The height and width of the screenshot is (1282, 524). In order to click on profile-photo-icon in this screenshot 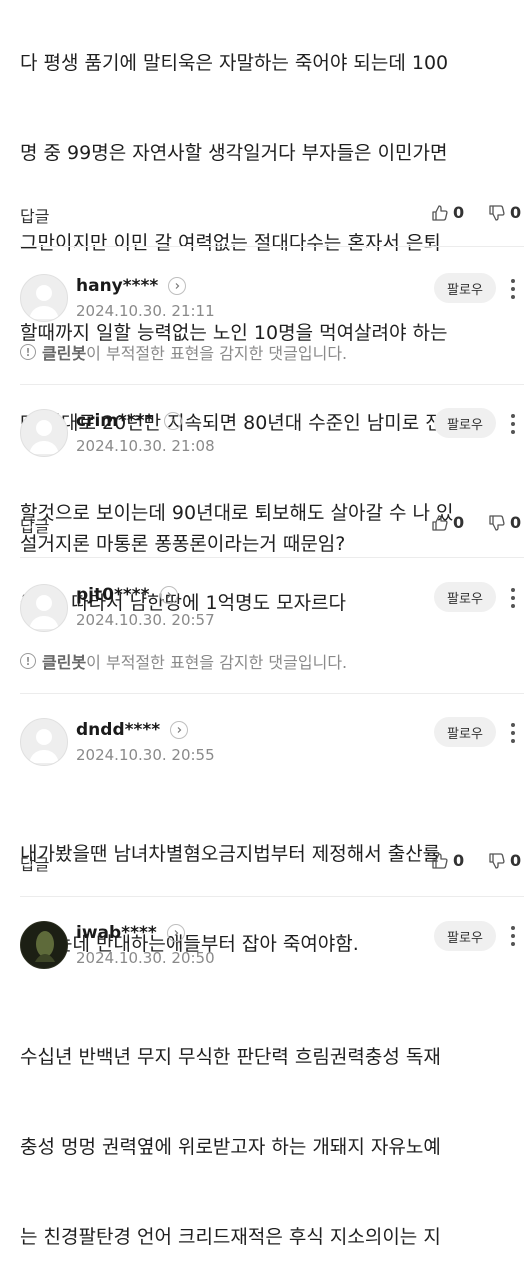, I will do `click(45, 946)`.